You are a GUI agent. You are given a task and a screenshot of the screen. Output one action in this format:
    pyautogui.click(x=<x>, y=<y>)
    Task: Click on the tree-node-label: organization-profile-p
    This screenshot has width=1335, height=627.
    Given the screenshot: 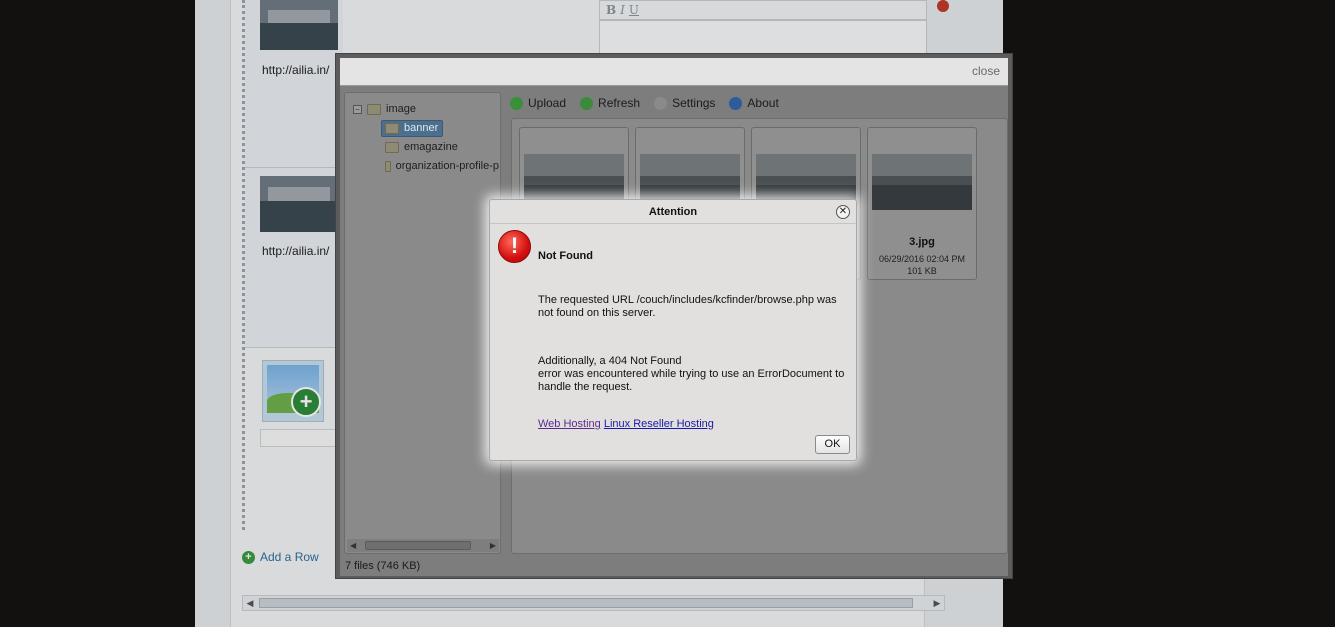 What is the action you would take?
    pyautogui.click(x=447, y=166)
    